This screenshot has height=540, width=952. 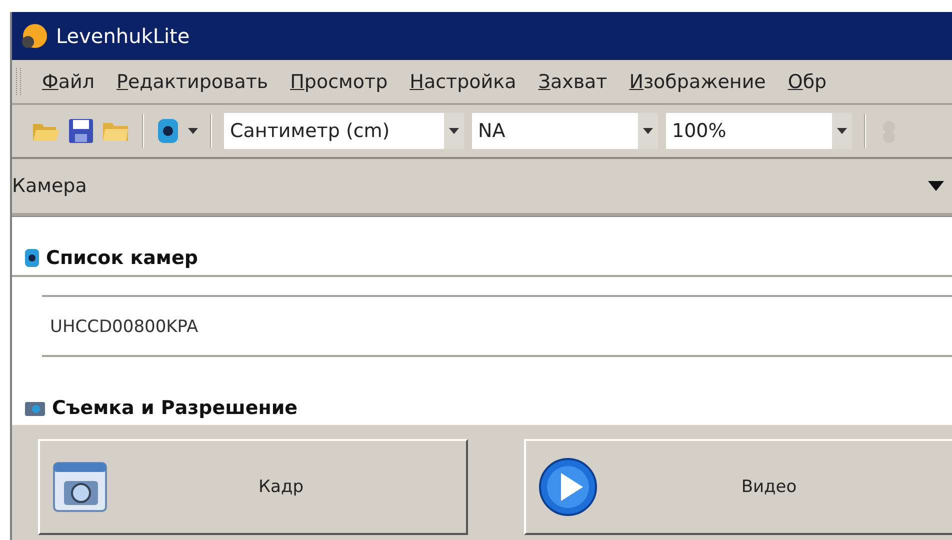 What do you see at coordinates (68, 81) in the screenshot?
I see `menu-item: Файл` at bounding box center [68, 81].